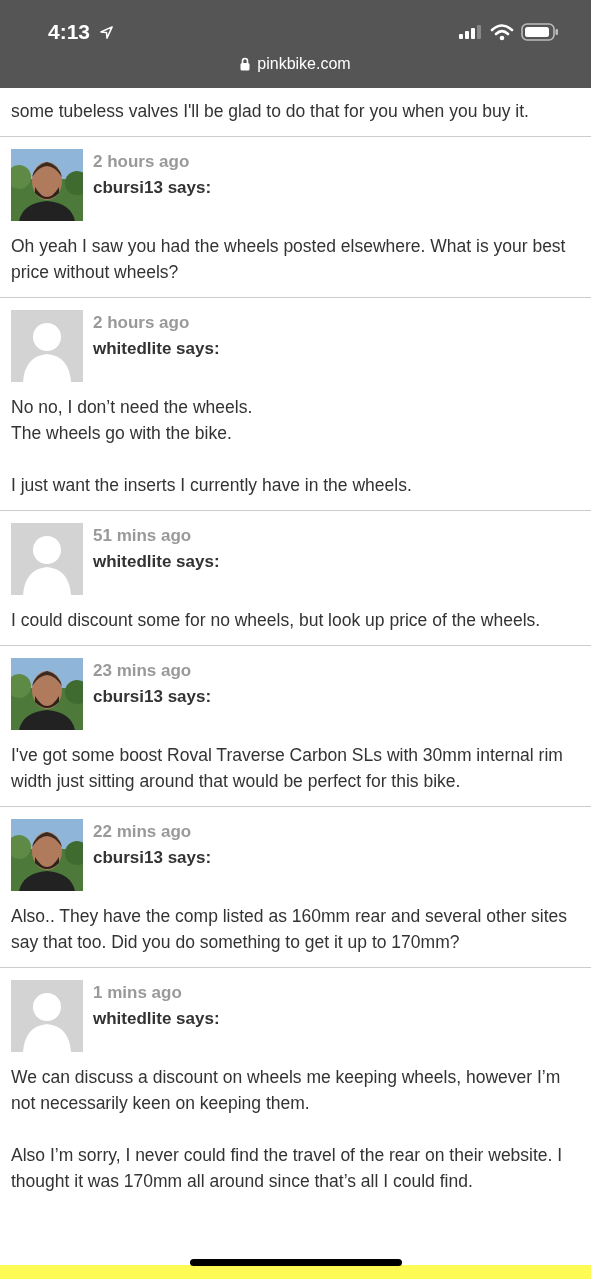 Image resolution: width=591 pixels, height=1279 pixels. Describe the element at coordinates (289, 259) in the screenshot. I see `comment-text: Oh yeah I saw you had the wheels posted elsewhere. What is your best price without wheels?` at that location.